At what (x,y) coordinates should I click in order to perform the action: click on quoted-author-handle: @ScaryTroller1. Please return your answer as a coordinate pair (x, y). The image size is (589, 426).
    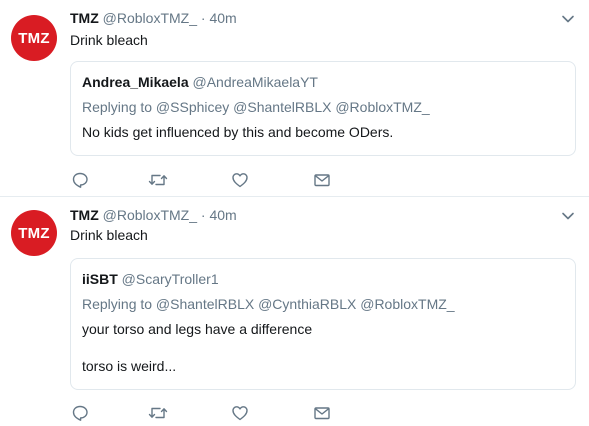
    Looking at the image, I should click on (170, 279).